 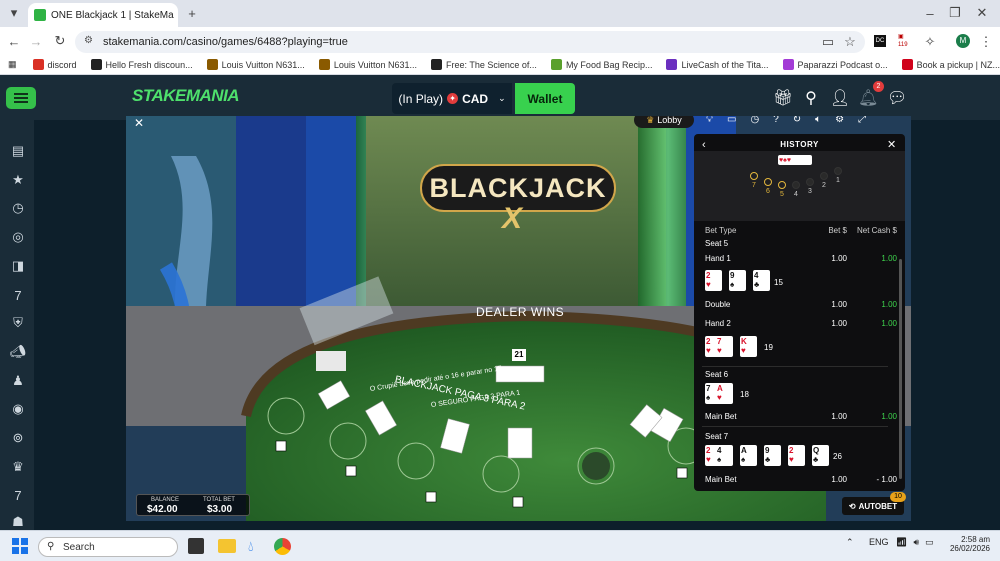 I want to click on apps-grid-icon: ▦, so click(x=12, y=64).